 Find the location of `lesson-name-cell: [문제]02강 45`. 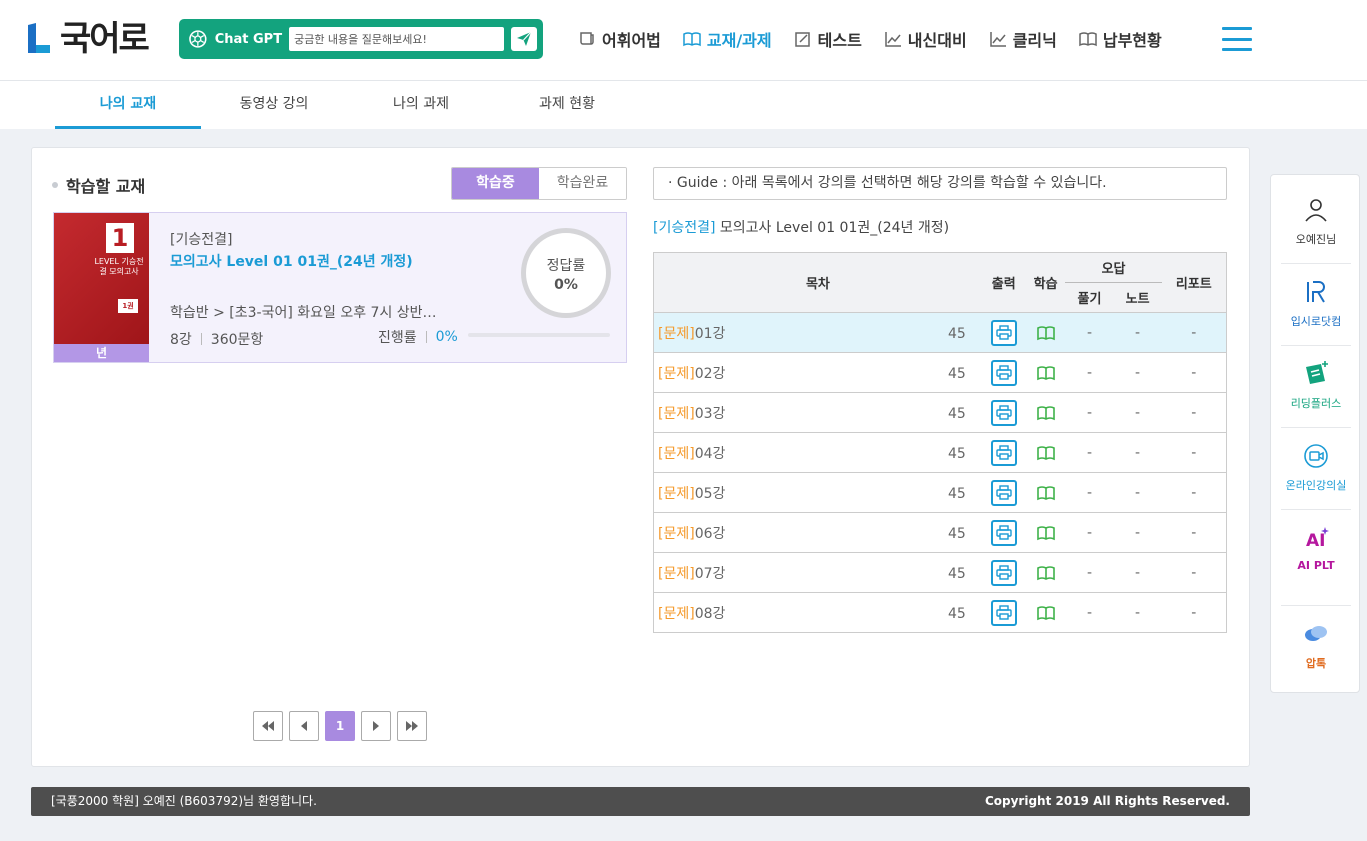

lesson-name-cell: [문제]02강 45 is located at coordinates (817, 372).